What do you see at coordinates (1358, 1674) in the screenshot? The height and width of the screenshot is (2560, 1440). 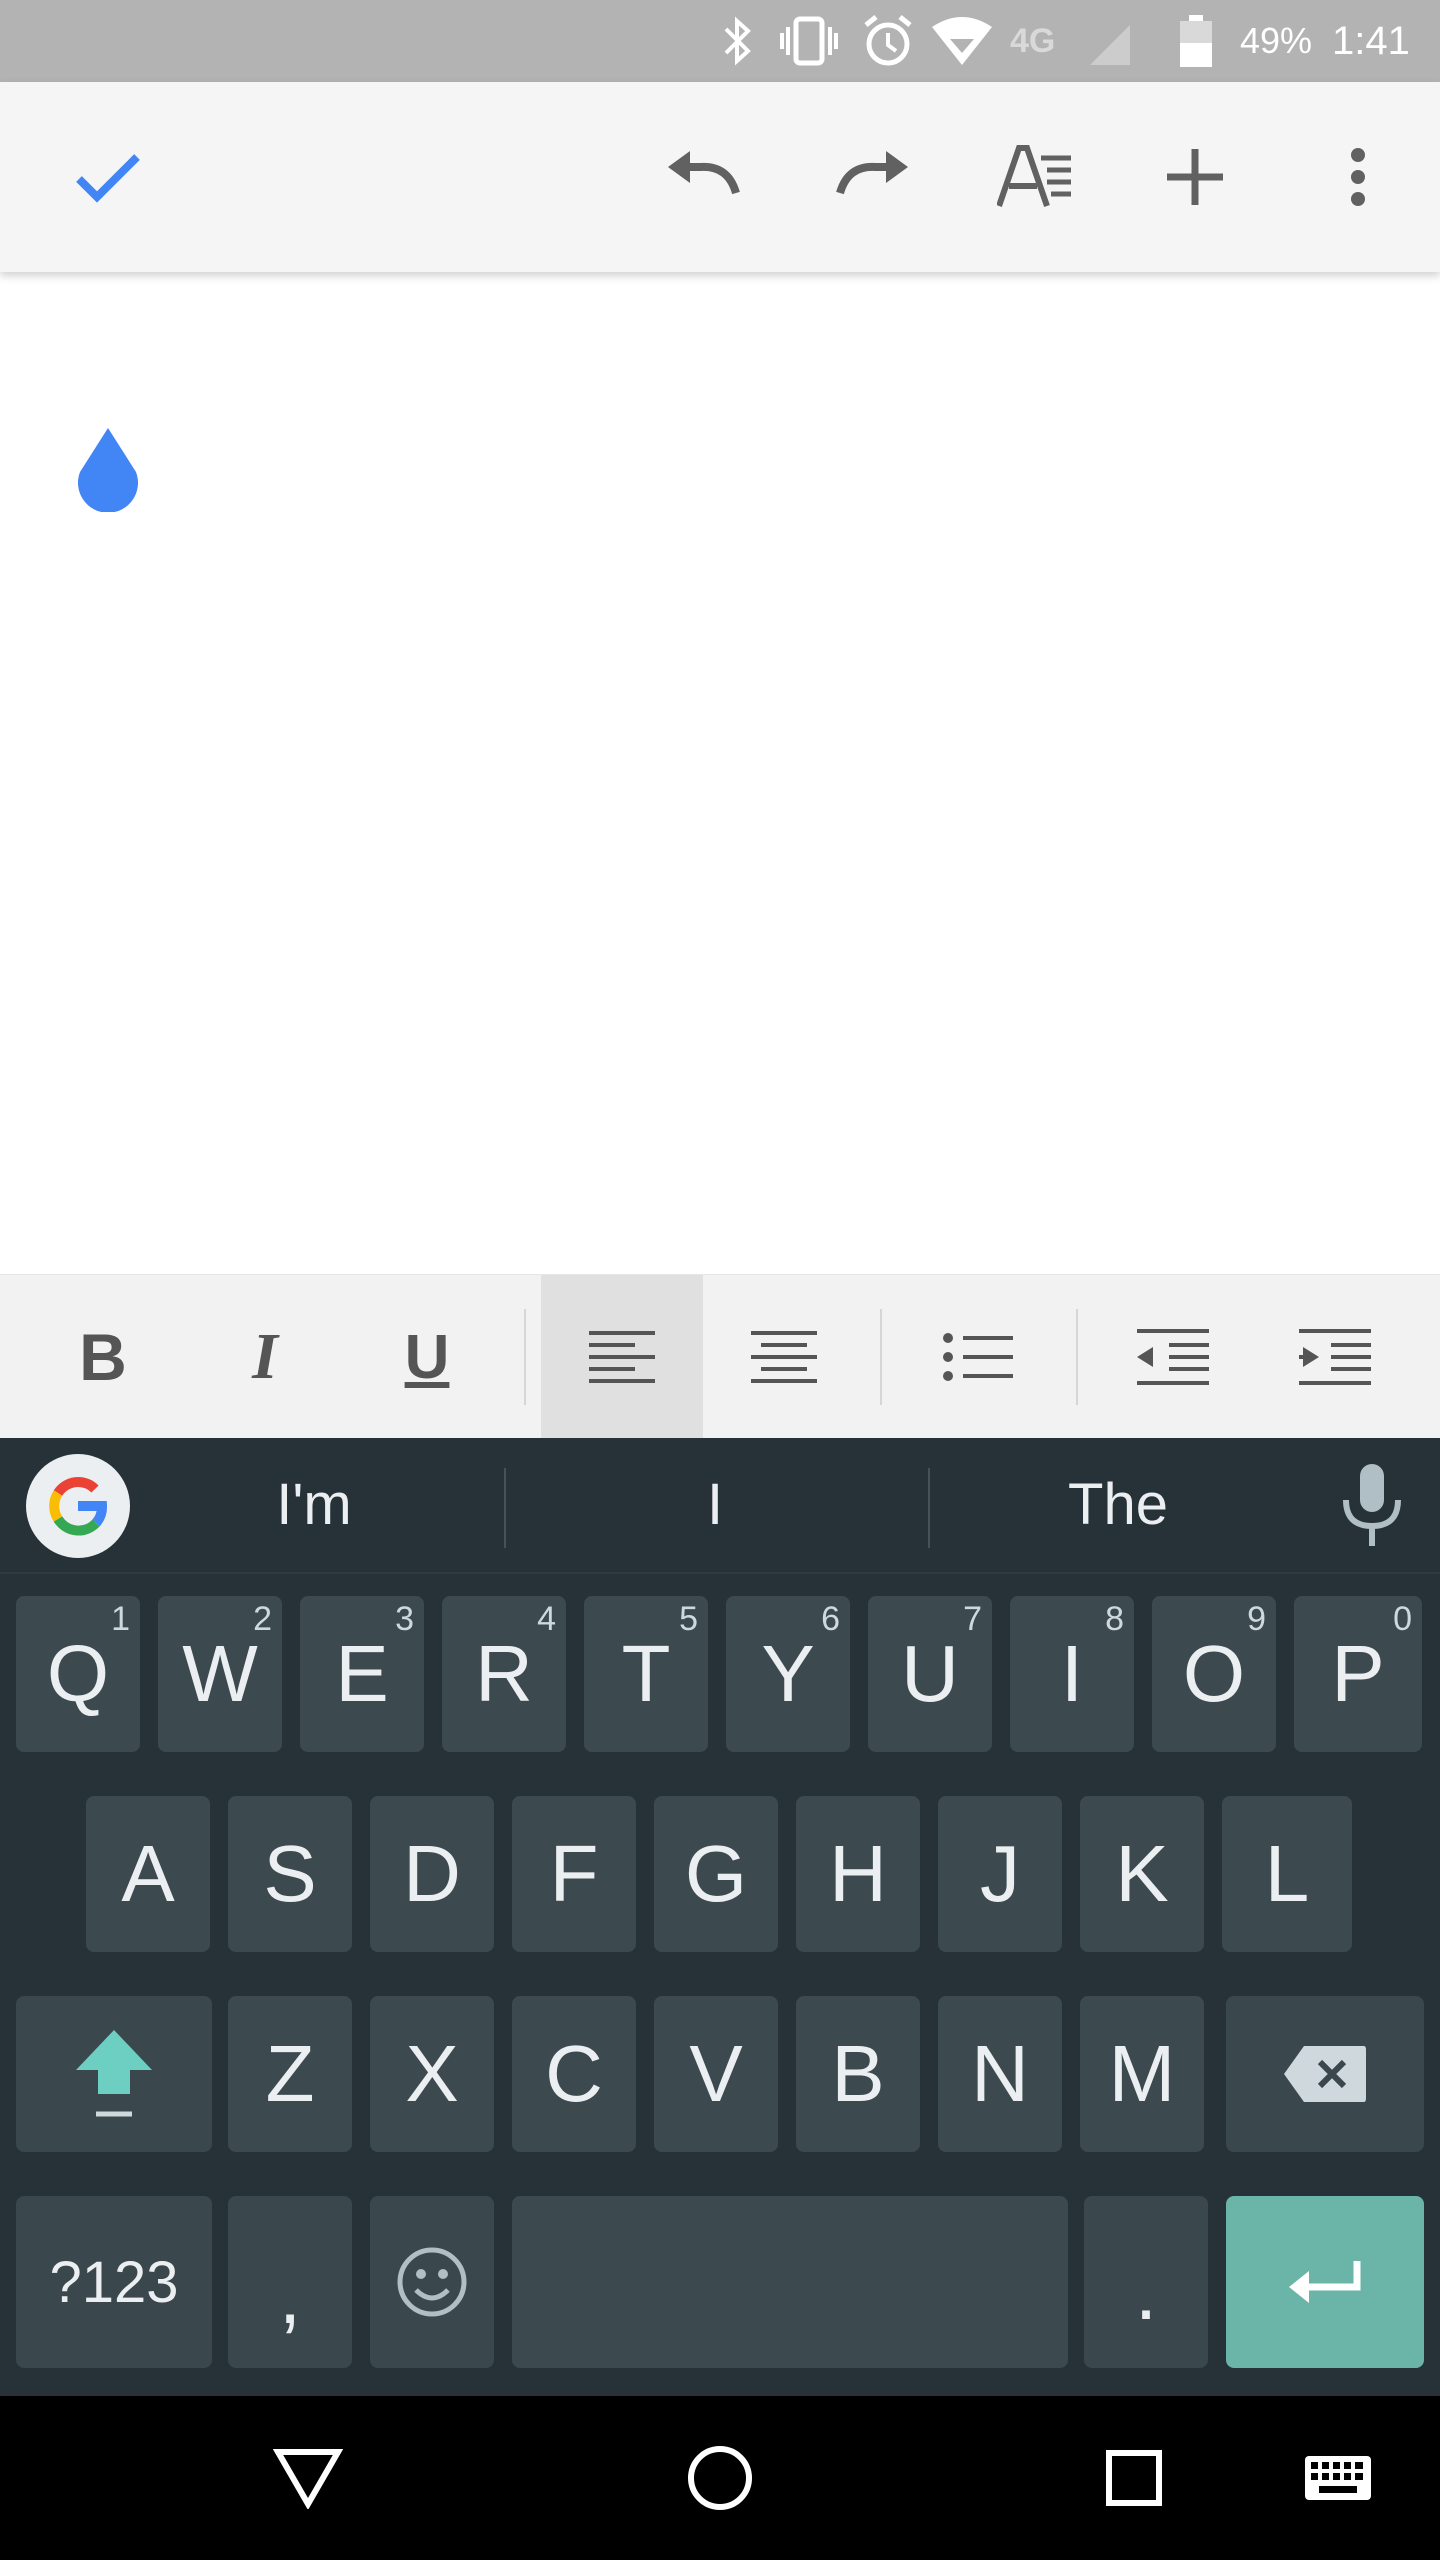 I see `key-p: P0` at bounding box center [1358, 1674].